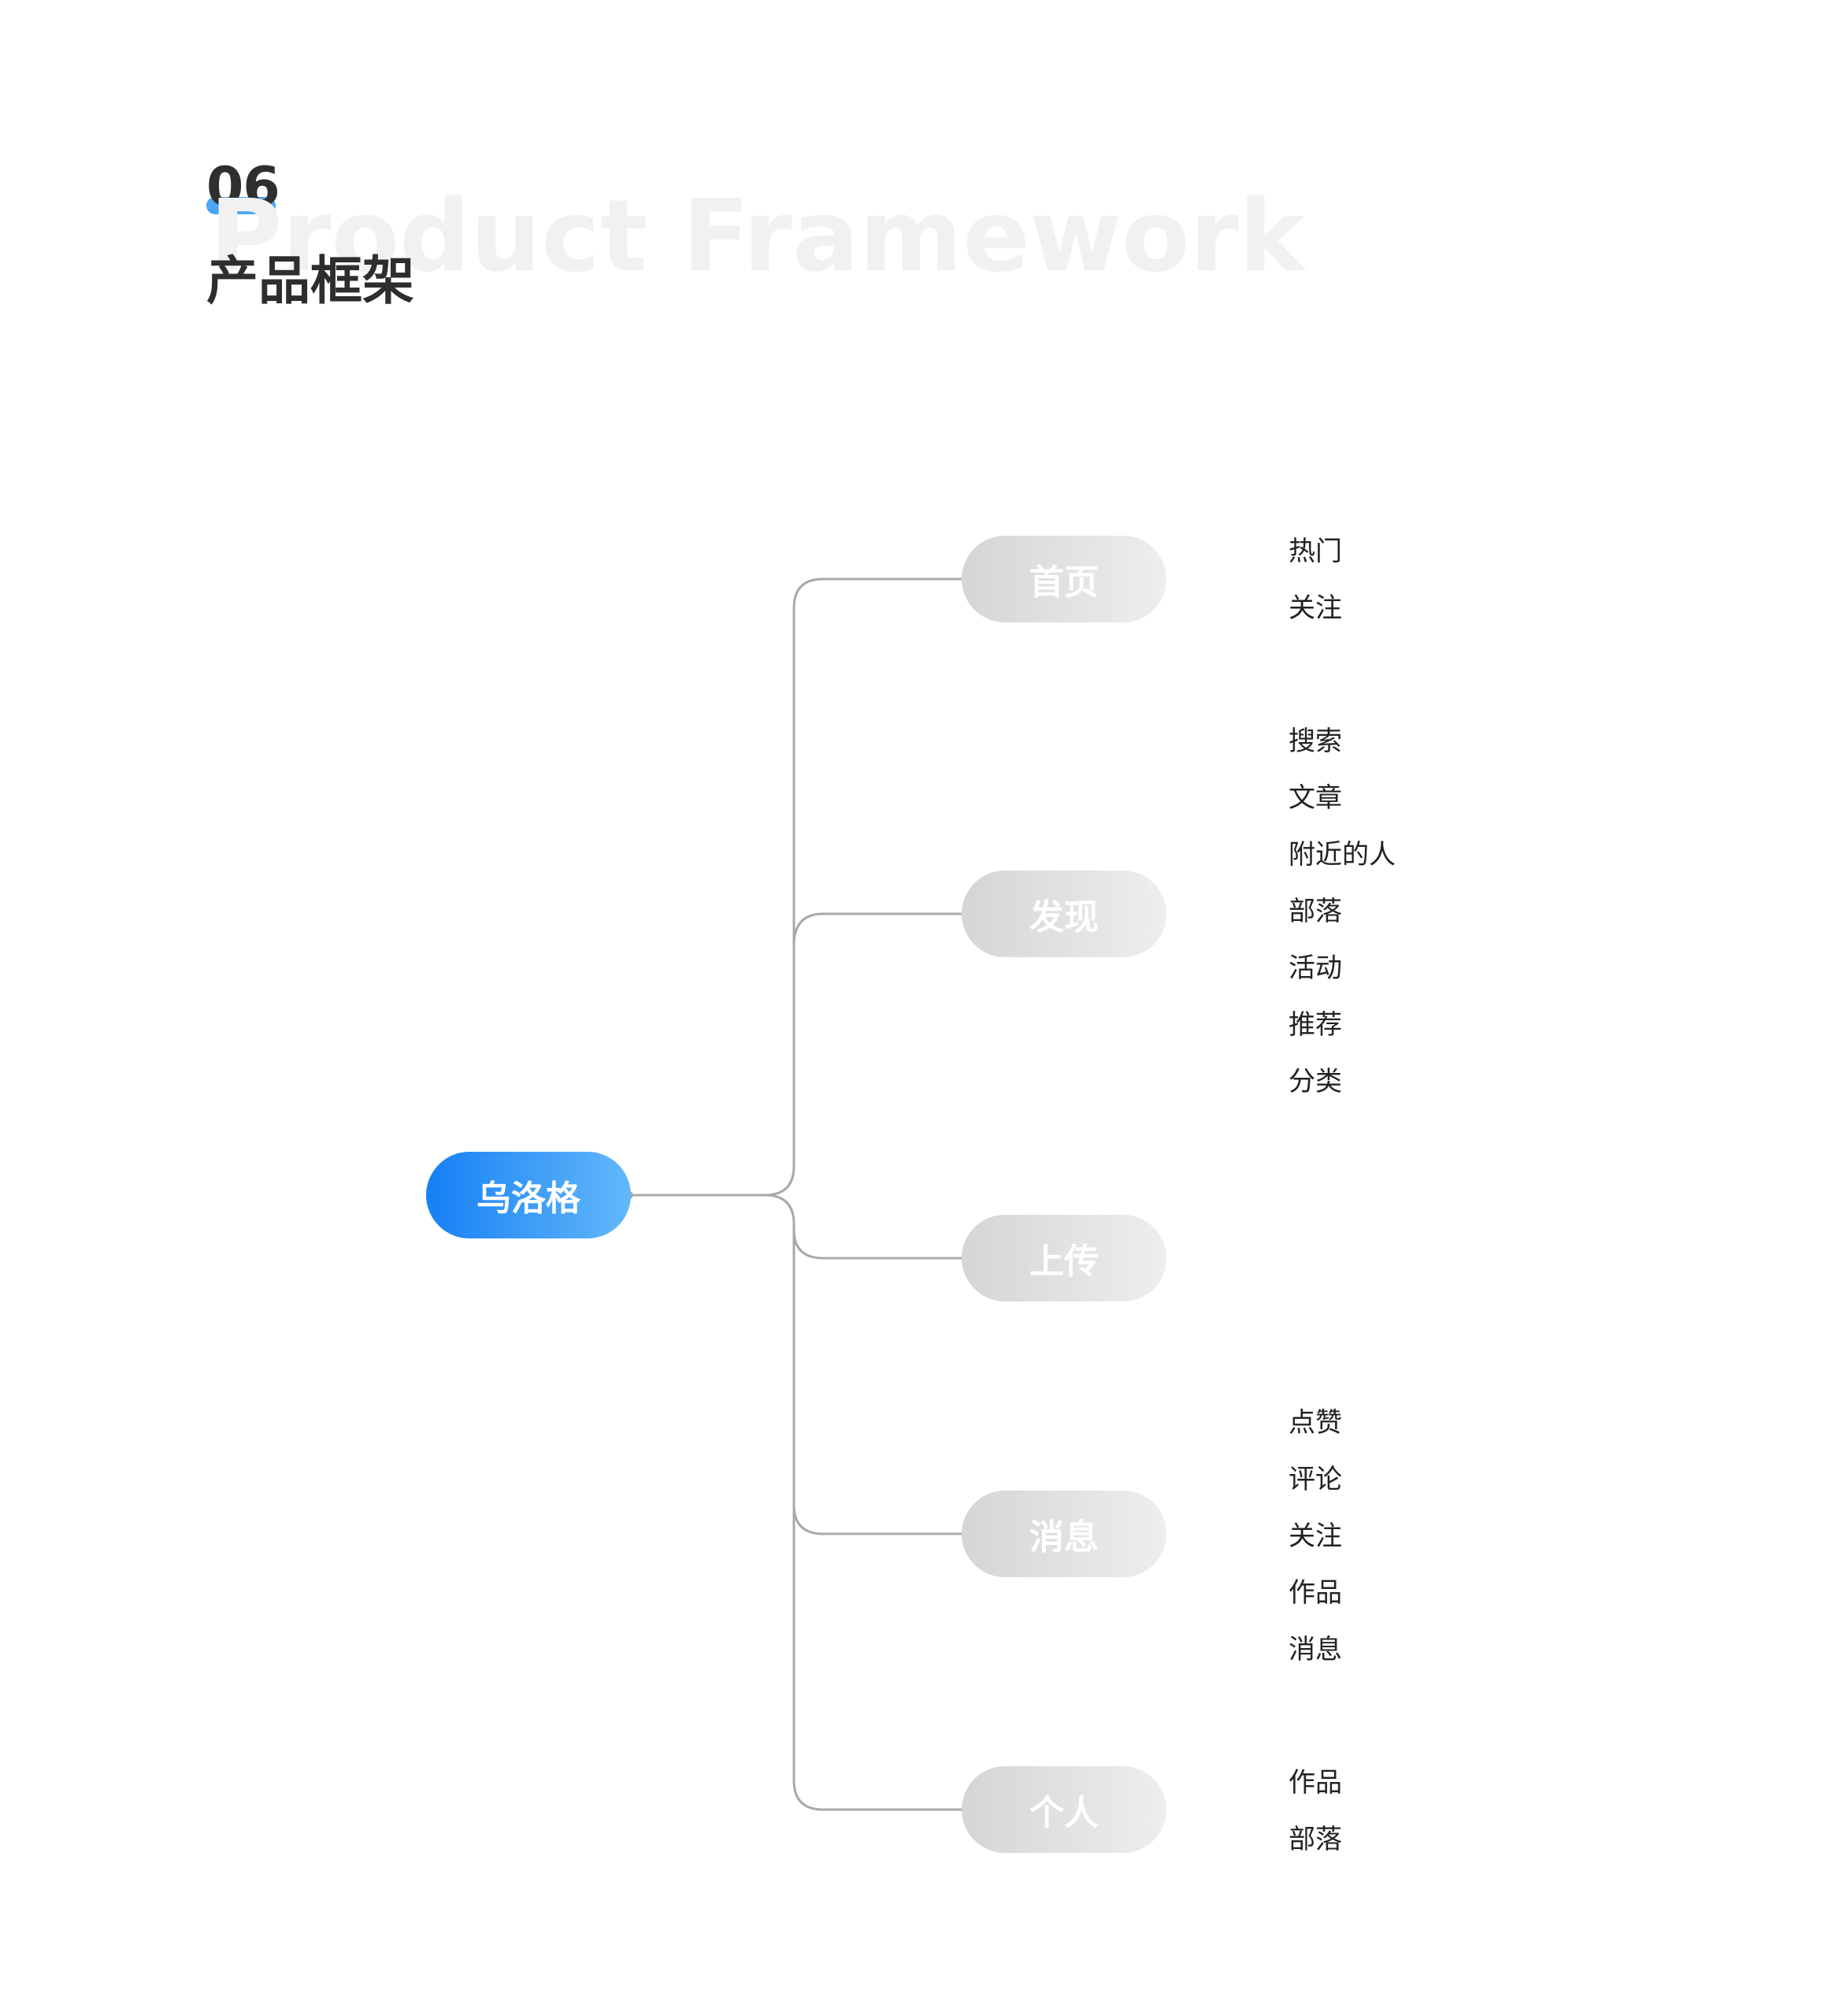  I want to click on leaf-list-messages: 点赞 评论 关注 作品 消息, so click(1315, 1536).